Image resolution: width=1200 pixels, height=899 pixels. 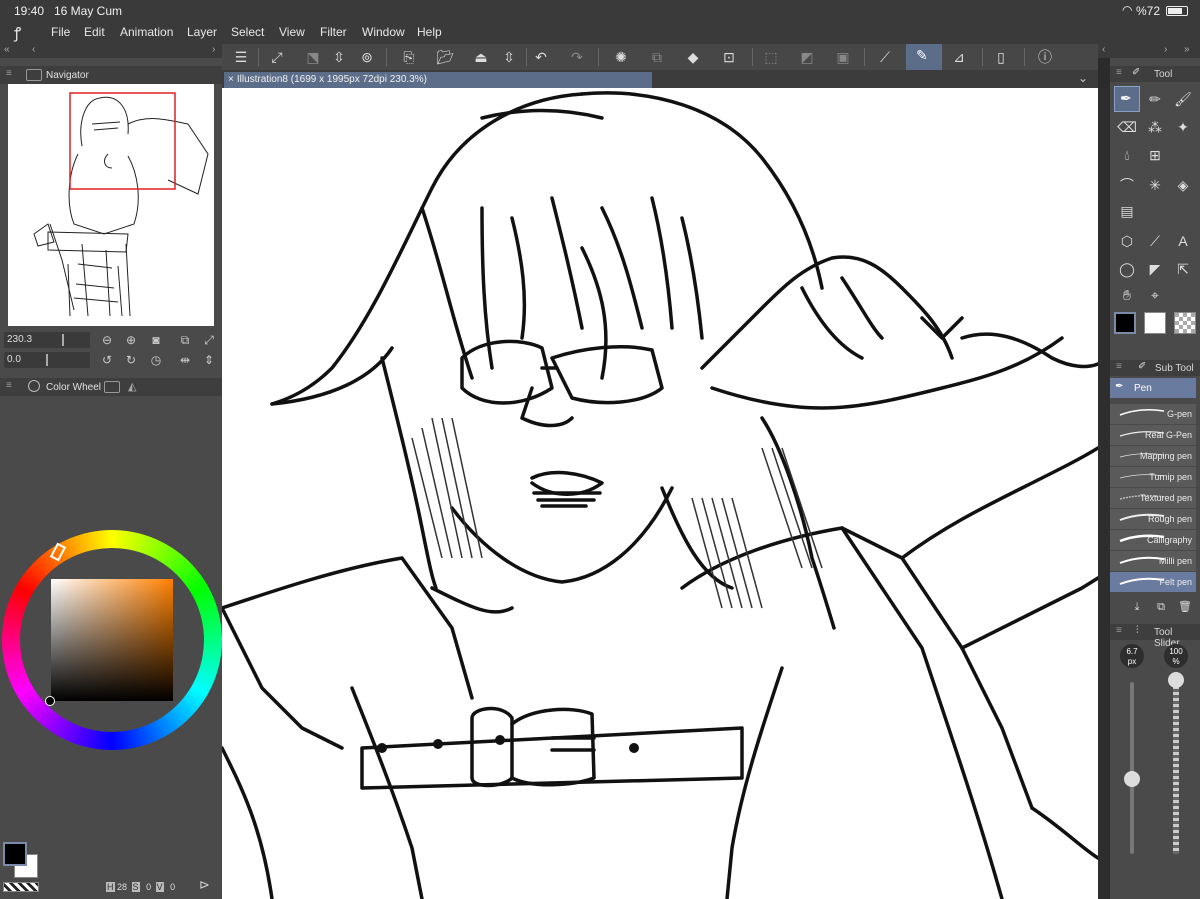 What do you see at coordinates (445, 57) in the screenshot?
I see `open-folder-icon: 📂︎` at bounding box center [445, 57].